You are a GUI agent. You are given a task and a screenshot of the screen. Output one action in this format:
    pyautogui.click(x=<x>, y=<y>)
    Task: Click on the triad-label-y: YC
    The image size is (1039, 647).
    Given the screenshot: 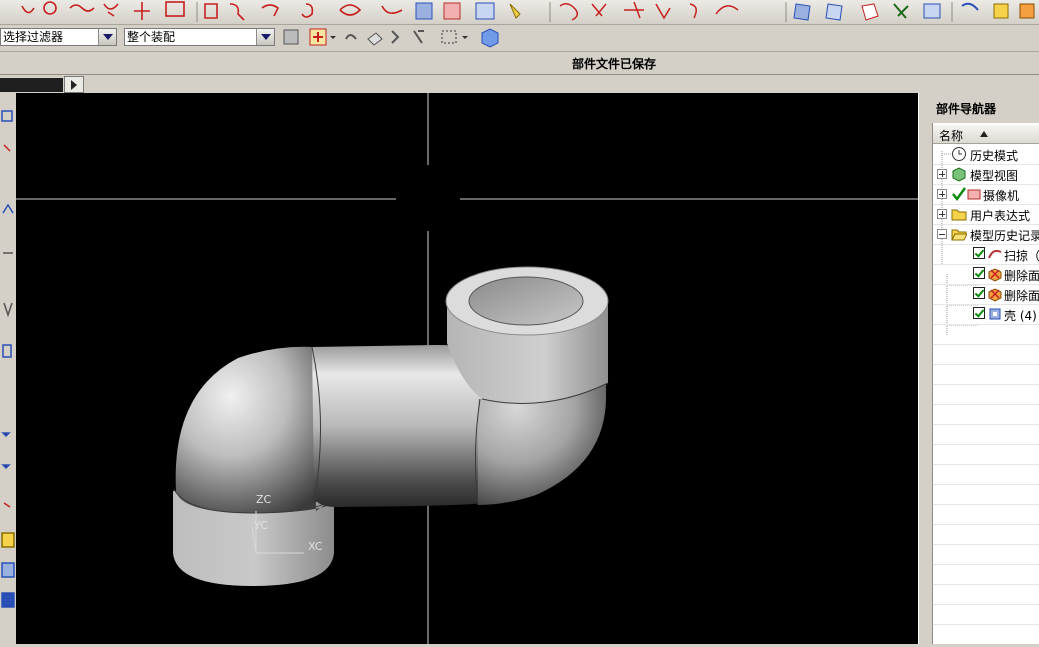 What is the action you would take?
    pyautogui.click(x=260, y=525)
    